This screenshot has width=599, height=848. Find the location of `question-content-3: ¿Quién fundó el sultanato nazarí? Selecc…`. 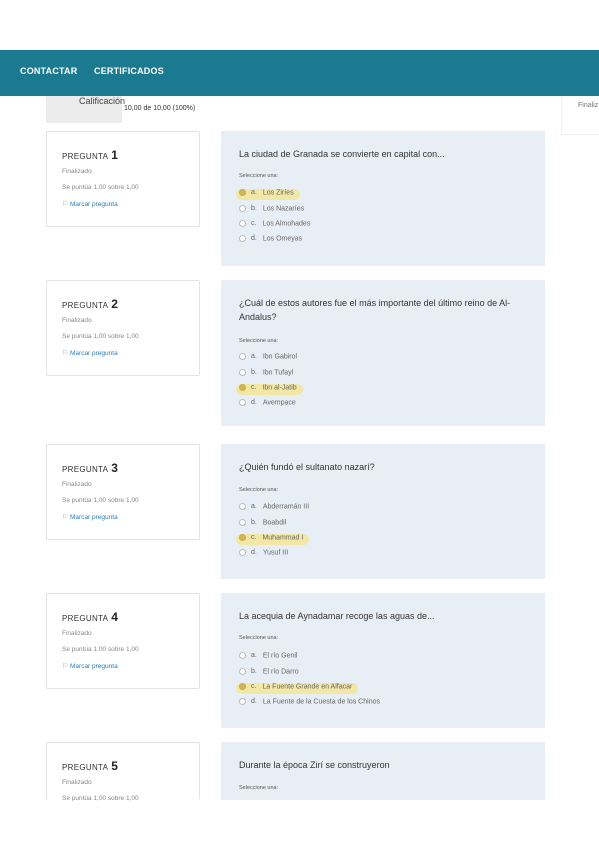

question-content-3: ¿Quién fundó el sultanato nazarí? Selecc… is located at coordinates (383, 511).